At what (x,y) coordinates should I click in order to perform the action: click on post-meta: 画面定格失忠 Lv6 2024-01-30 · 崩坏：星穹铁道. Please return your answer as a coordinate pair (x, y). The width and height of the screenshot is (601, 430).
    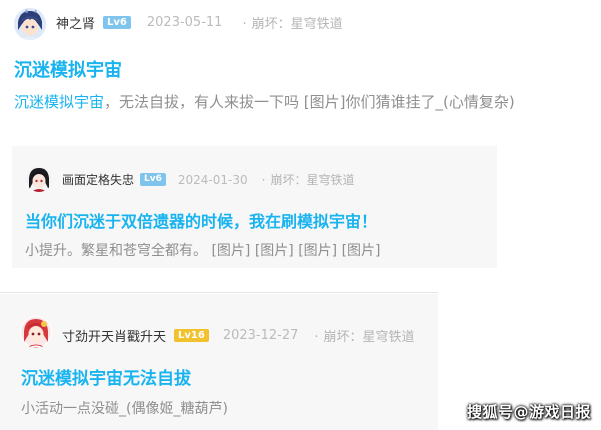
    Looking at the image, I should click on (208, 179).